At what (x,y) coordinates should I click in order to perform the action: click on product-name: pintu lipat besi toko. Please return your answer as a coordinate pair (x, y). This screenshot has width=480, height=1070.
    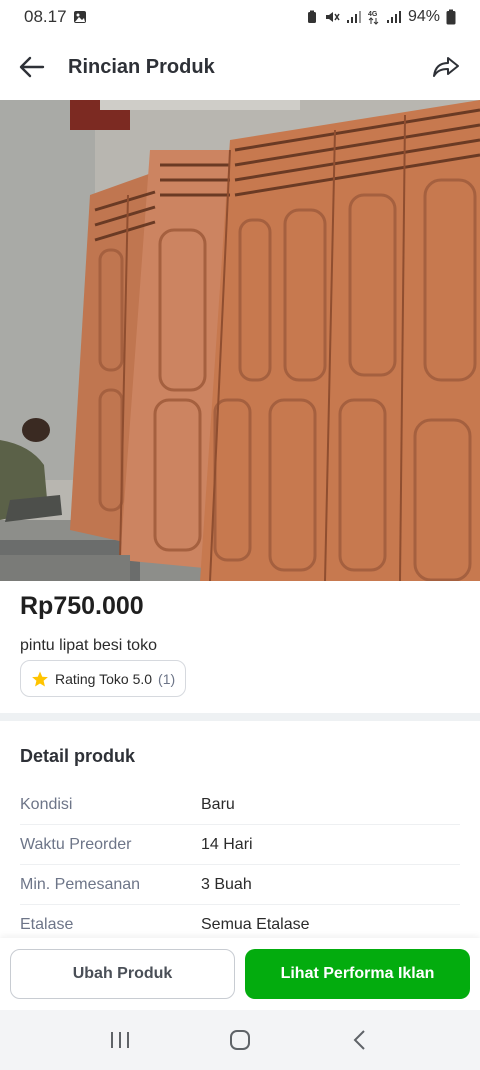
    Looking at the image, I should click on (88, 645).